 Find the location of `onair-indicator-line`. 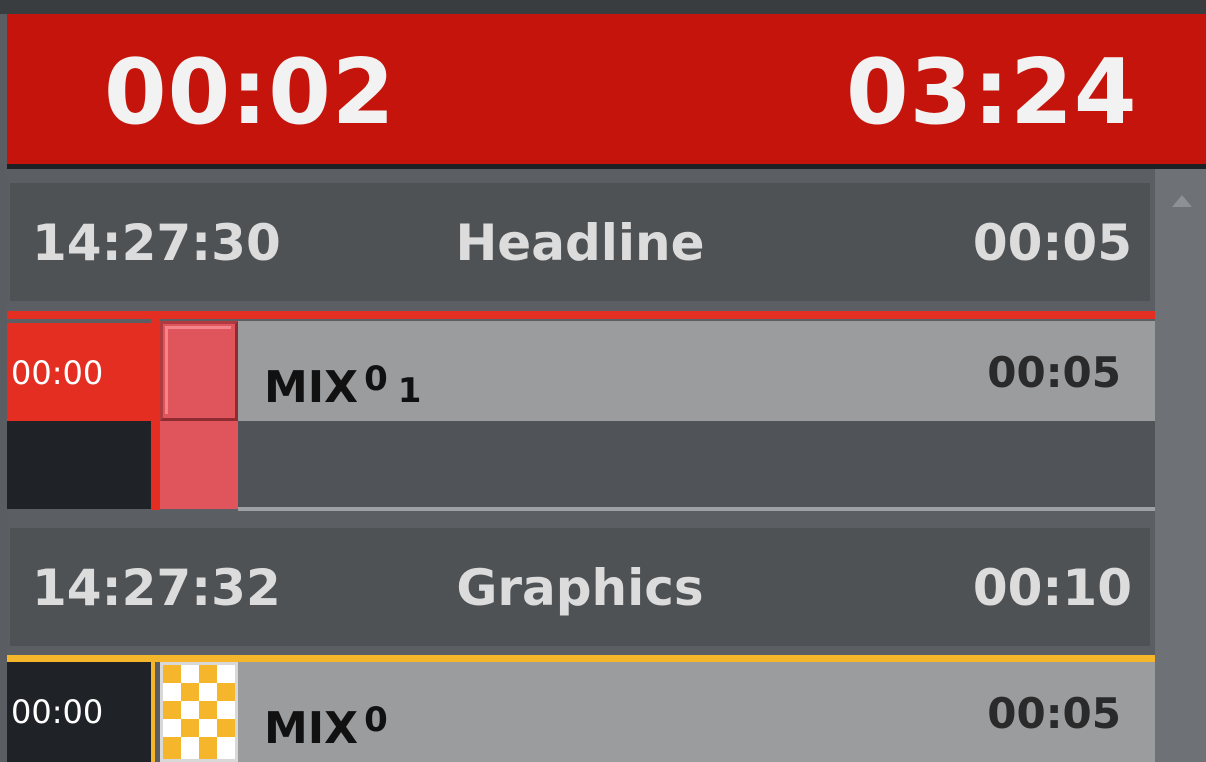

onair-indicator-line is located at coordinates (581, 315).